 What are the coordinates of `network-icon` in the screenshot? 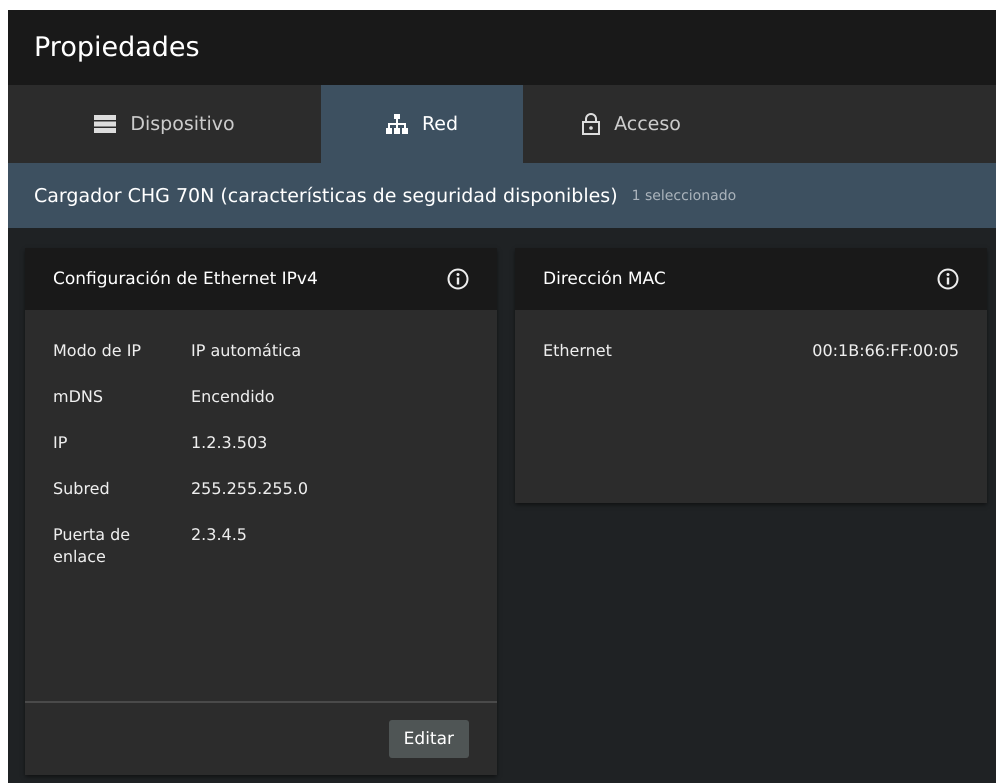 It's located at (397, 124).